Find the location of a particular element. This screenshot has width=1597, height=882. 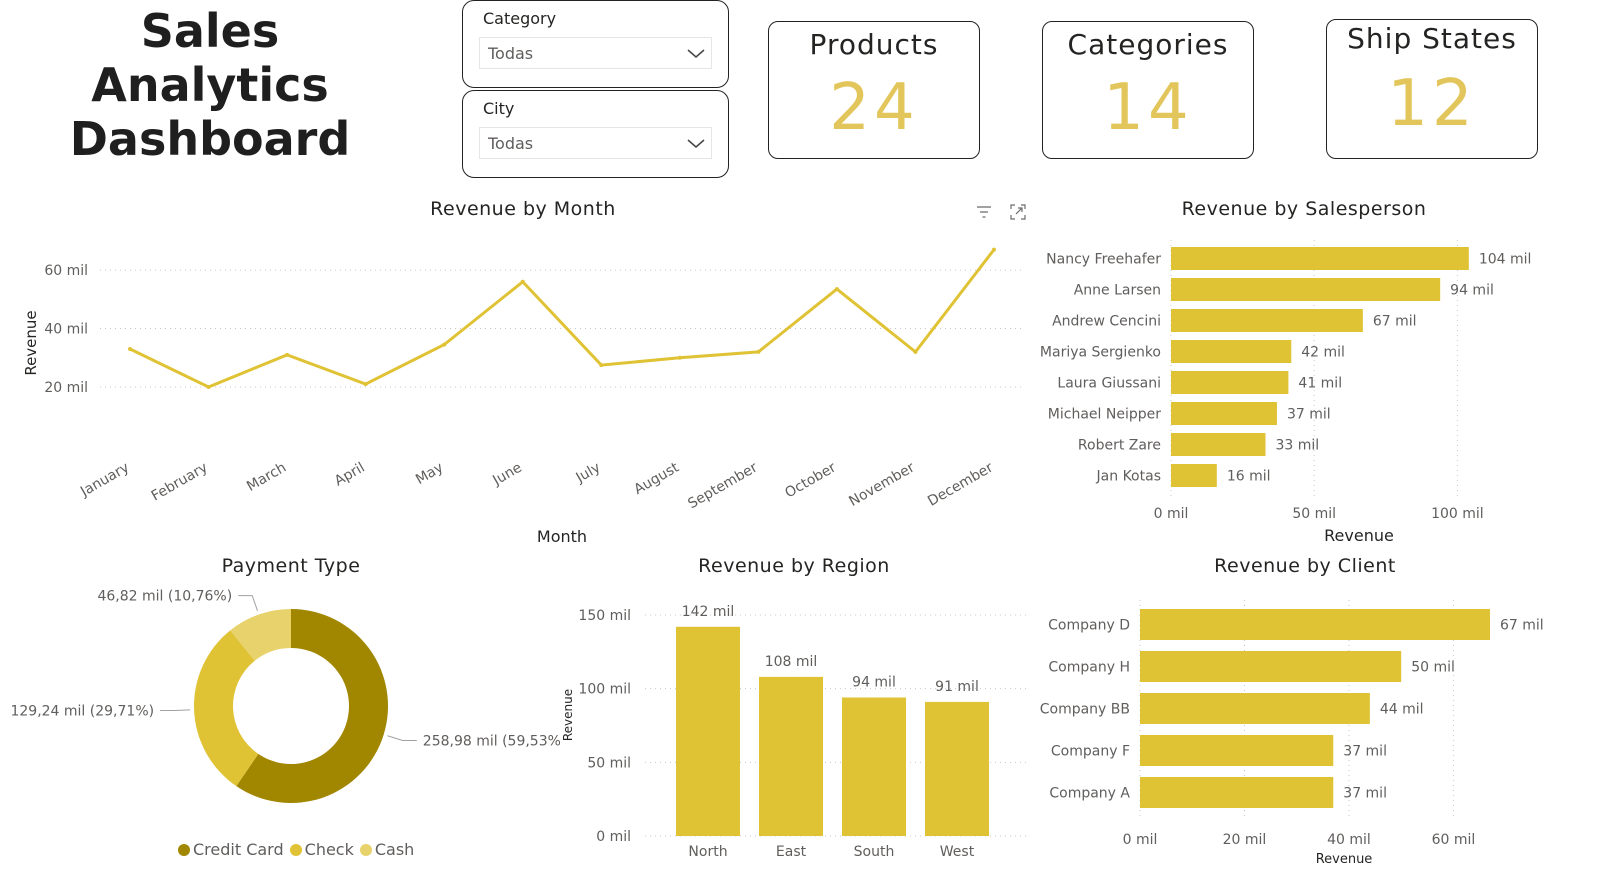

legend-label: Cash is located at coordinates (394, 849).